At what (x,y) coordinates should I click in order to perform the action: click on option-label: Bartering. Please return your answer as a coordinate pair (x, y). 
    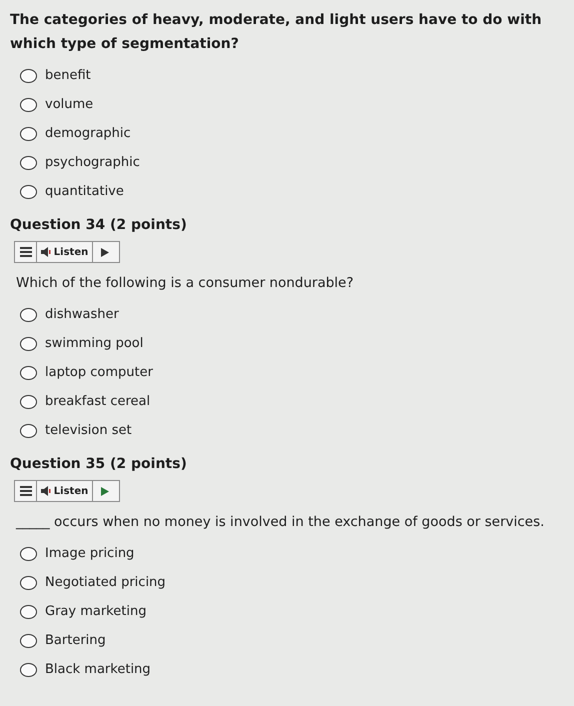
    Looking at the image, I should click on (75, 640).